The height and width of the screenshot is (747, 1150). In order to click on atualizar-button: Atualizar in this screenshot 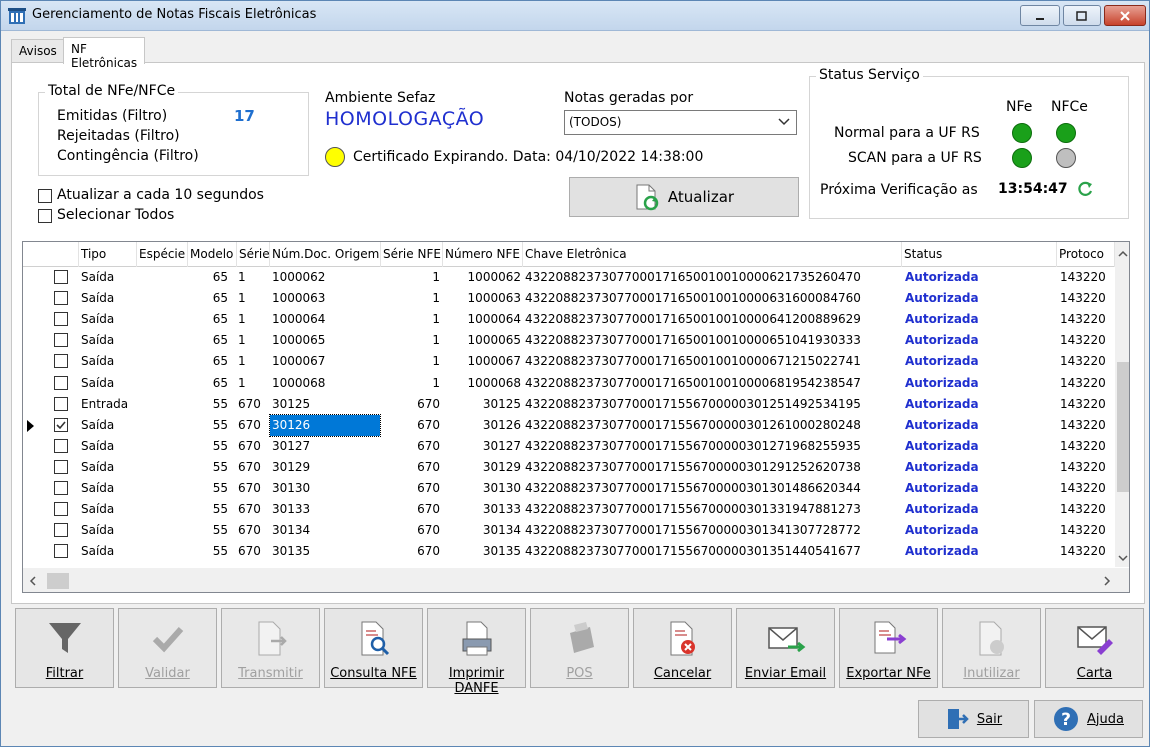, I will do `click(684, 197)`.